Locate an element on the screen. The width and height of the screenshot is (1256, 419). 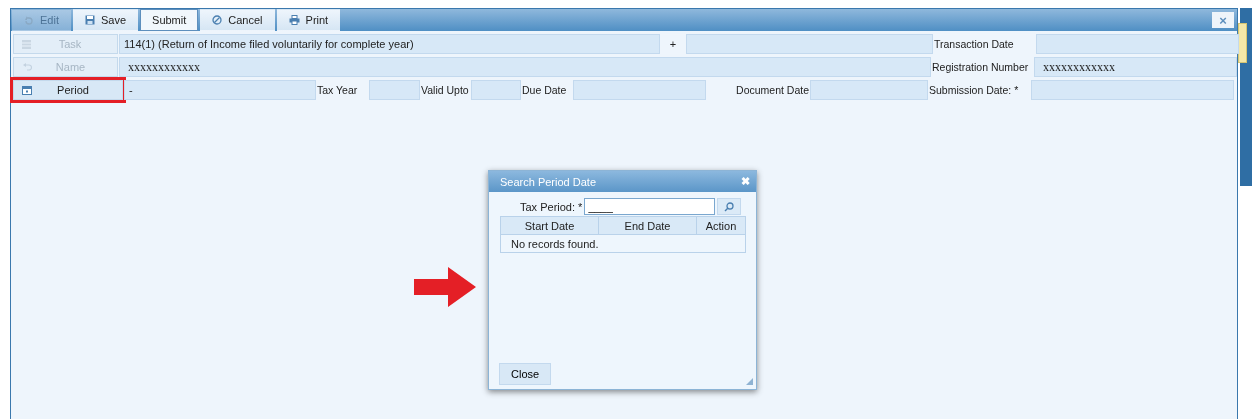
field-label: Submission Date: * is located at coordinates (974, 90).